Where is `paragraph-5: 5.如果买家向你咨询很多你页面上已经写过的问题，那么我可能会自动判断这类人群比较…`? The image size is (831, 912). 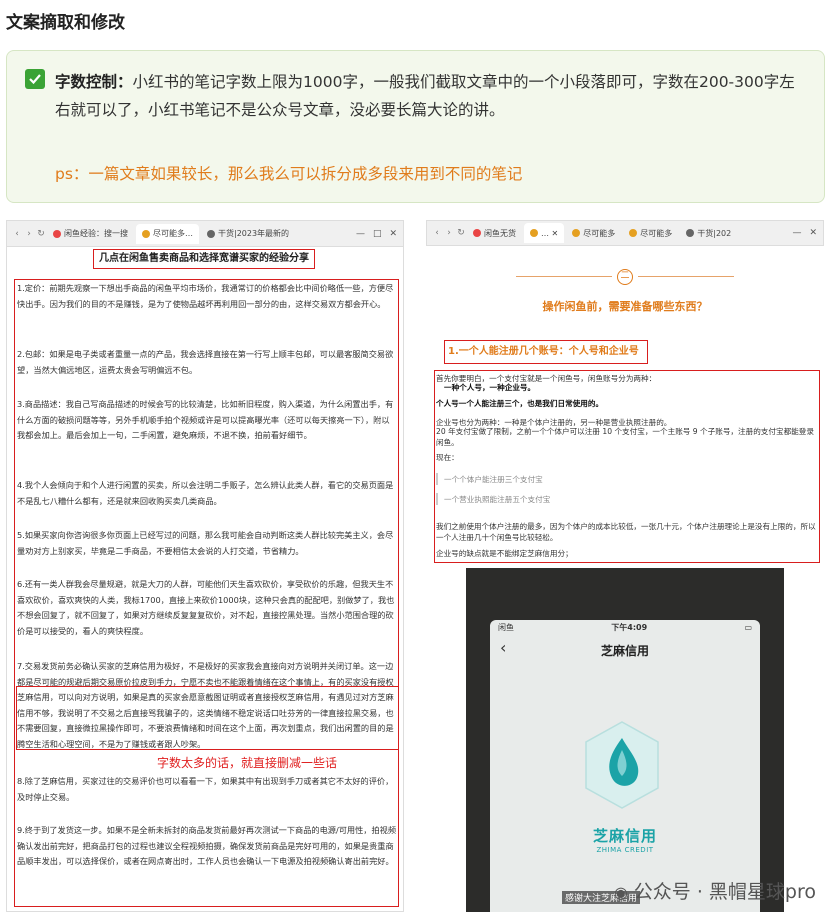 paragraph-5: 5.如果买家向你咨询很多你页面上已经写过的问题，那么我可能会自动判断这类人群比较… is located at coordinates (205, 543).